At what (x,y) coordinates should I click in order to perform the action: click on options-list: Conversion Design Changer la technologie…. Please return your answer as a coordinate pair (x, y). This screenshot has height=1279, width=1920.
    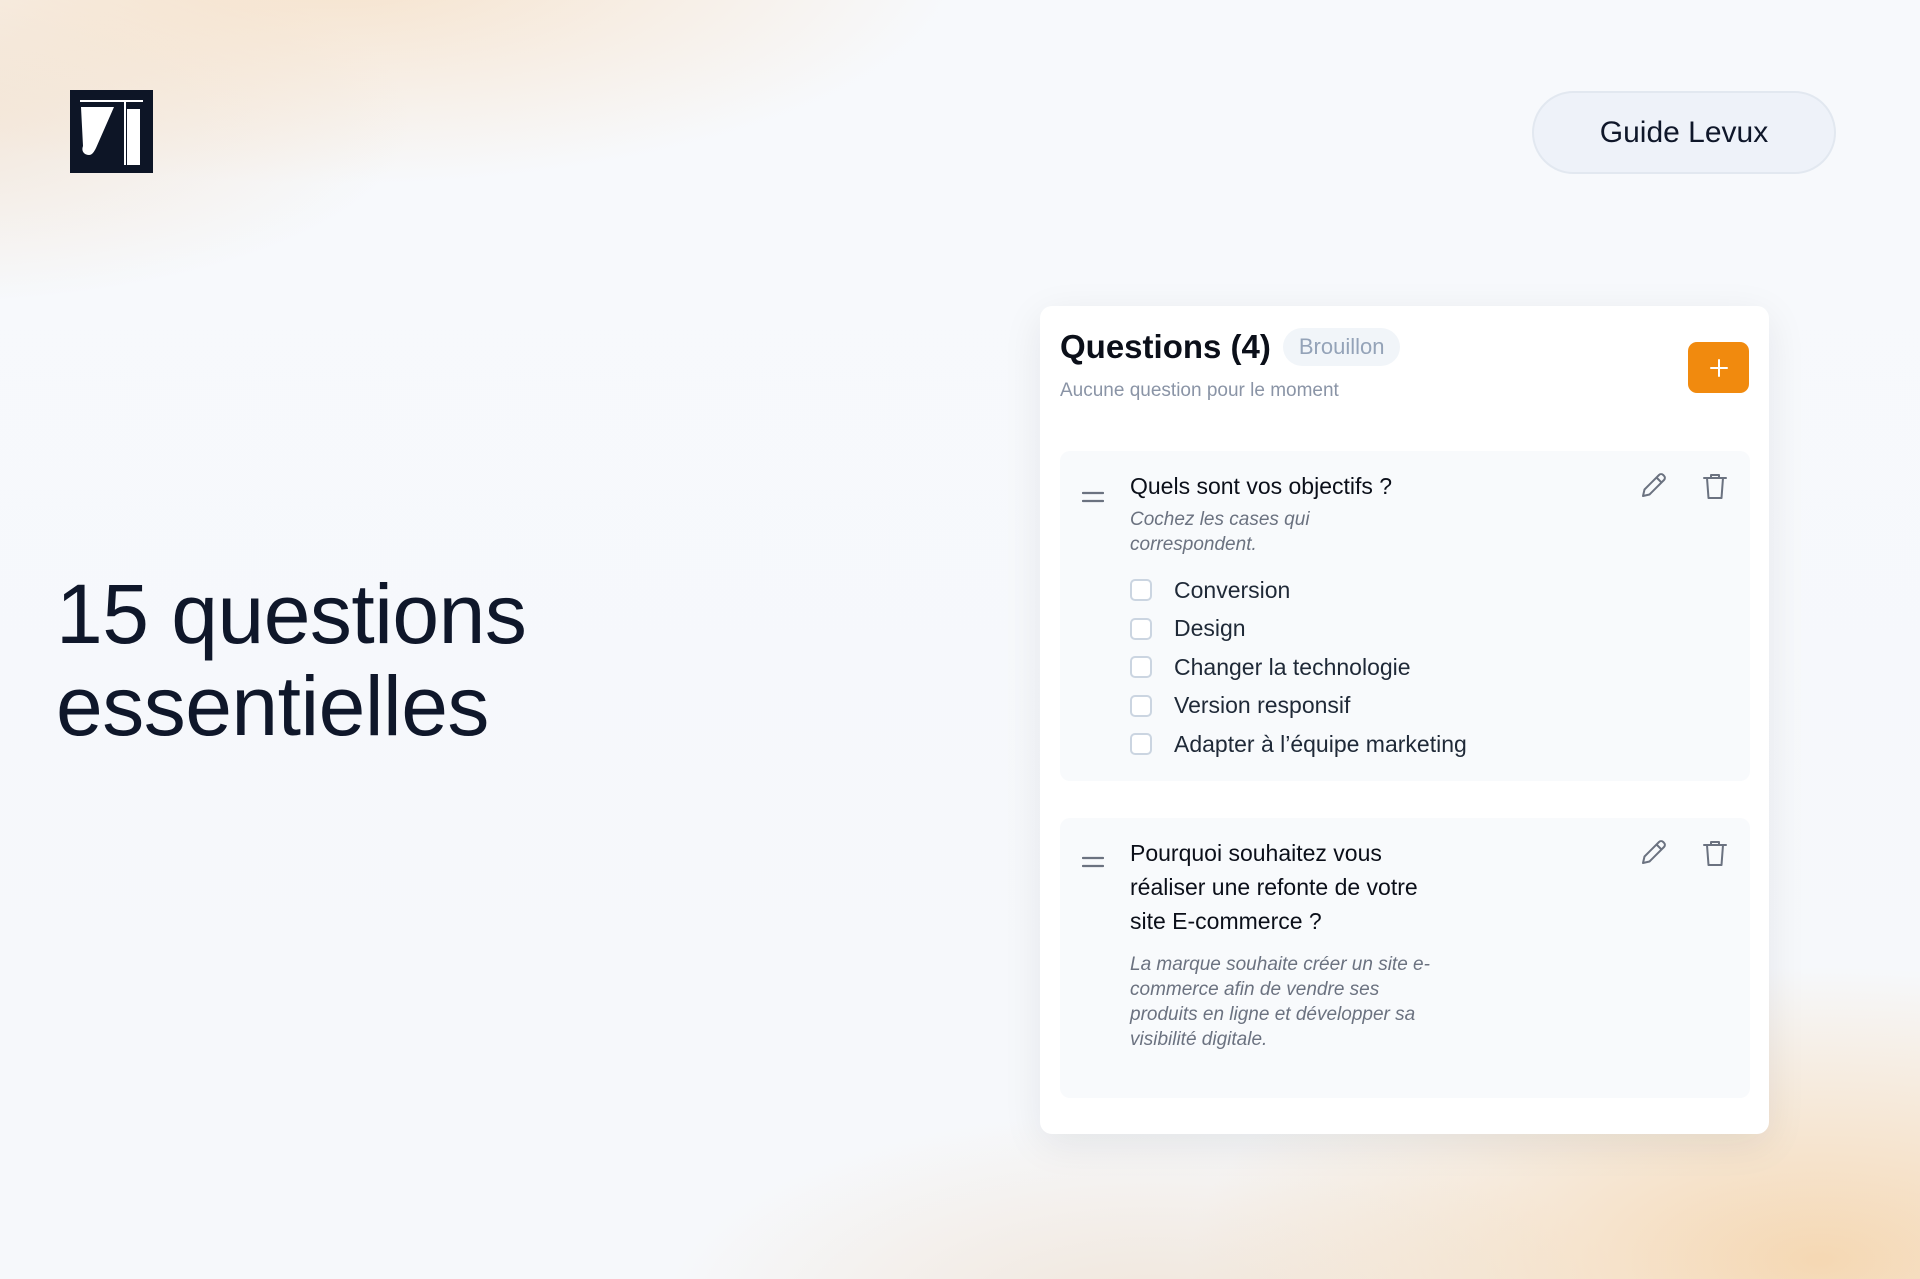
    Looking at the image, I should click on (1298, 667).